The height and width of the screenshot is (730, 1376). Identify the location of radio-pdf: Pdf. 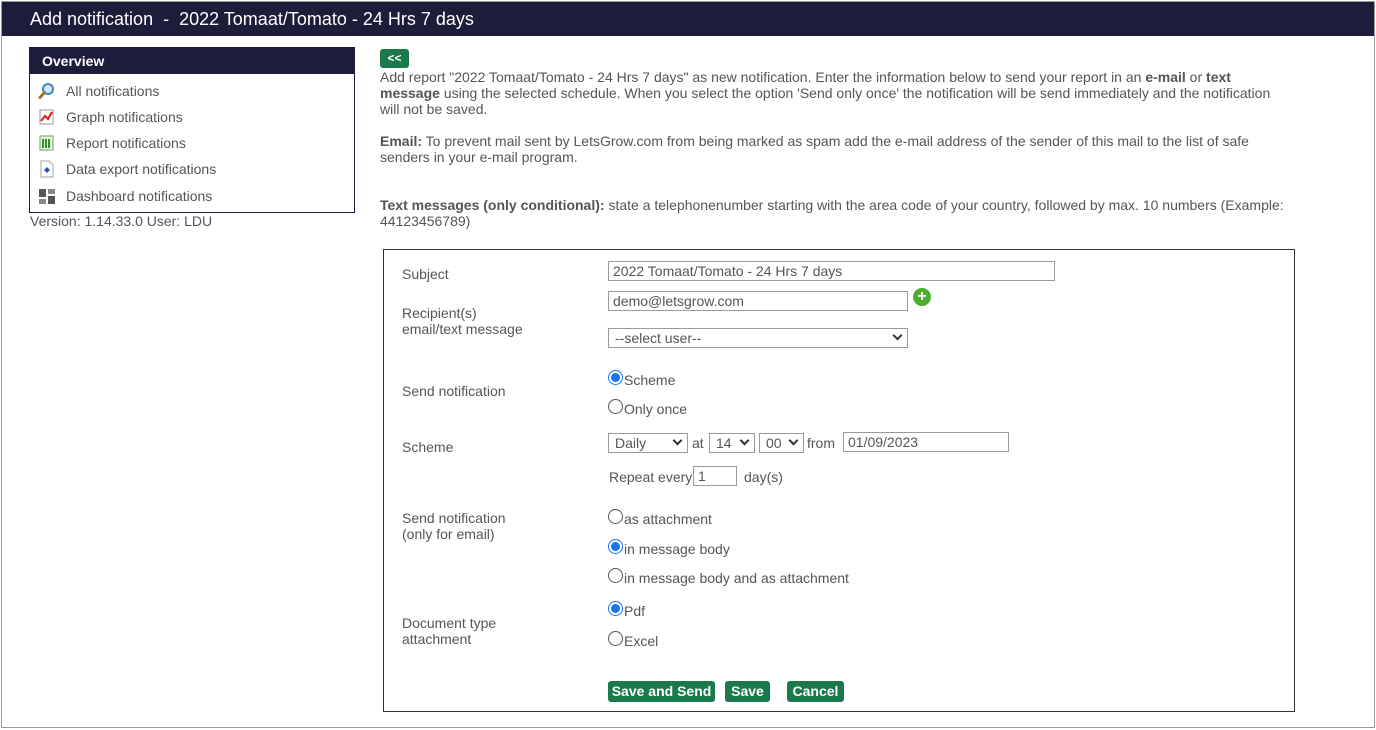
(626, 610).